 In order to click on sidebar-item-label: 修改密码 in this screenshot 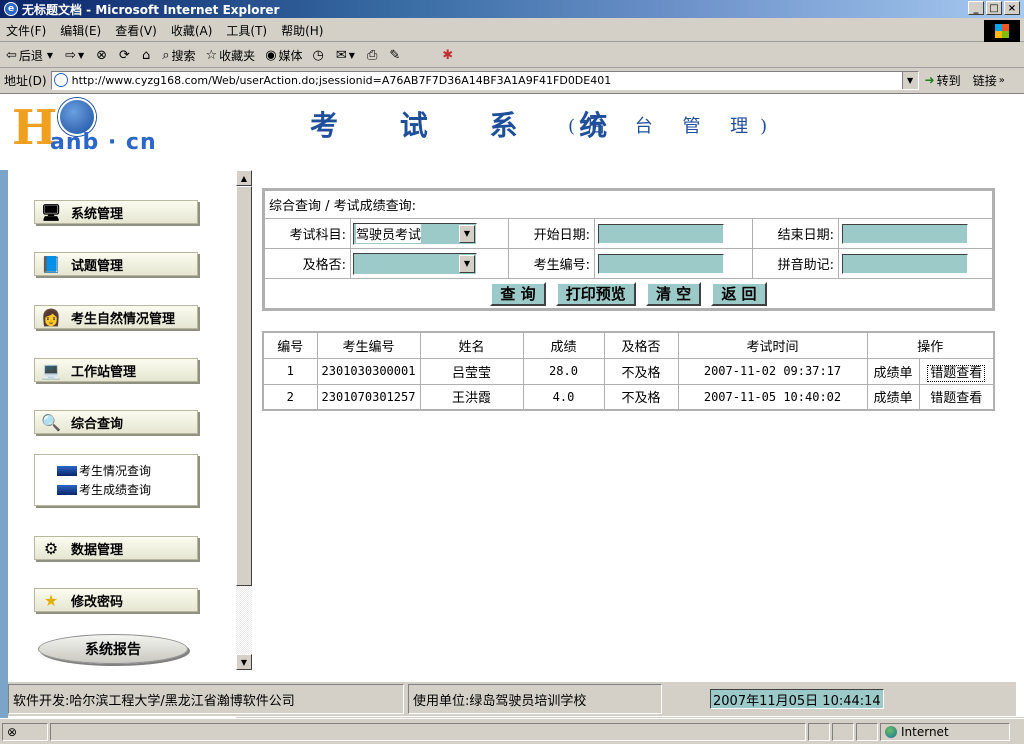, I will do `click(97, 602)`.